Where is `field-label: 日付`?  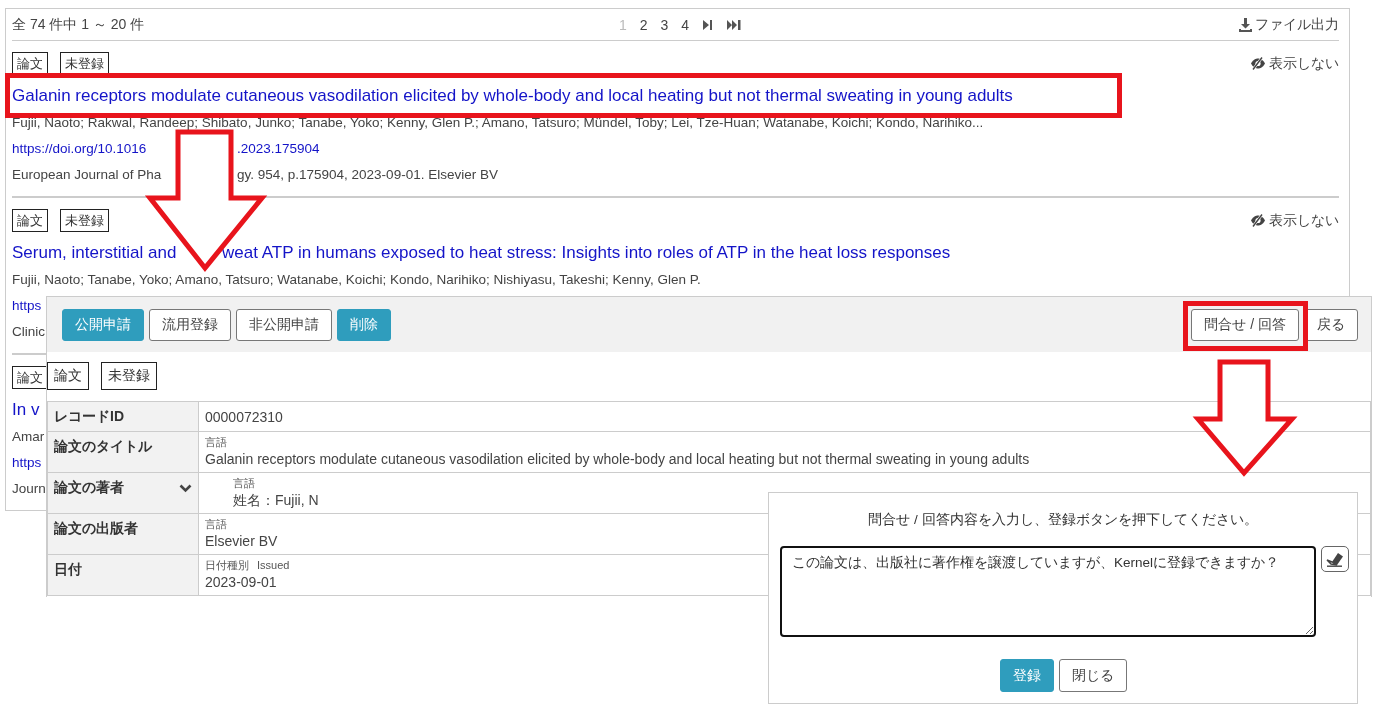
field-label: 日付 is located at coordinates (68, 570).